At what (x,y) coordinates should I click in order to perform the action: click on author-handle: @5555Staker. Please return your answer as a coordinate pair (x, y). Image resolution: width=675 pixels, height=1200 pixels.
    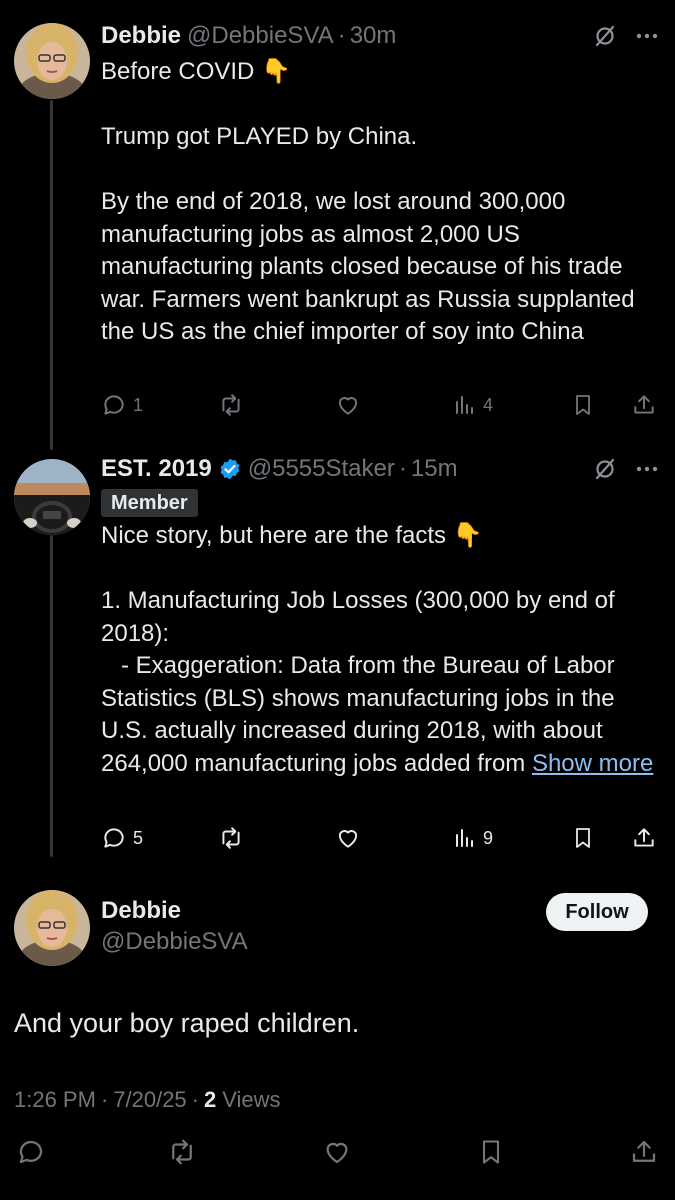
    Looking at the image, I should click on (321, 469).